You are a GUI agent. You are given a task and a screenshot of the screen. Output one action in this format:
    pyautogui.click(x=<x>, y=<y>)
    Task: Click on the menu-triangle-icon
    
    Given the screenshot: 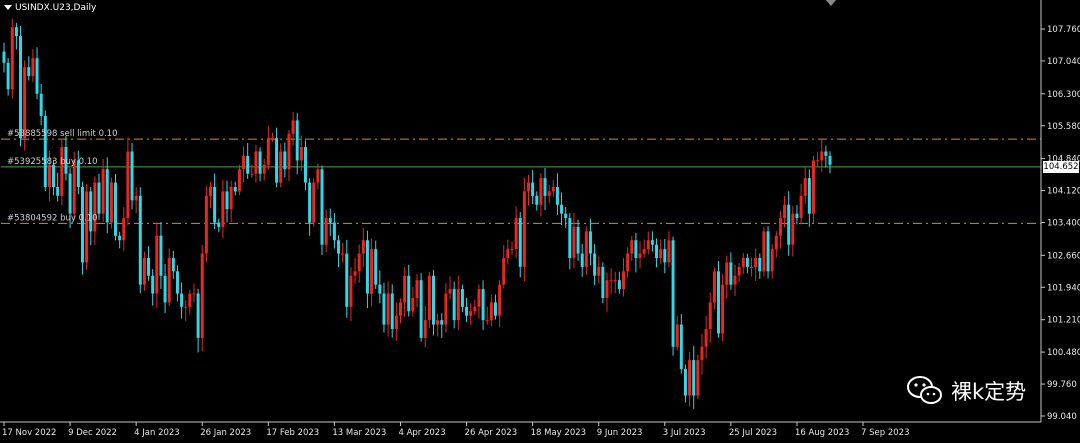 What is the action you would take?
    pyautogui.click(x=8, y=7)
    